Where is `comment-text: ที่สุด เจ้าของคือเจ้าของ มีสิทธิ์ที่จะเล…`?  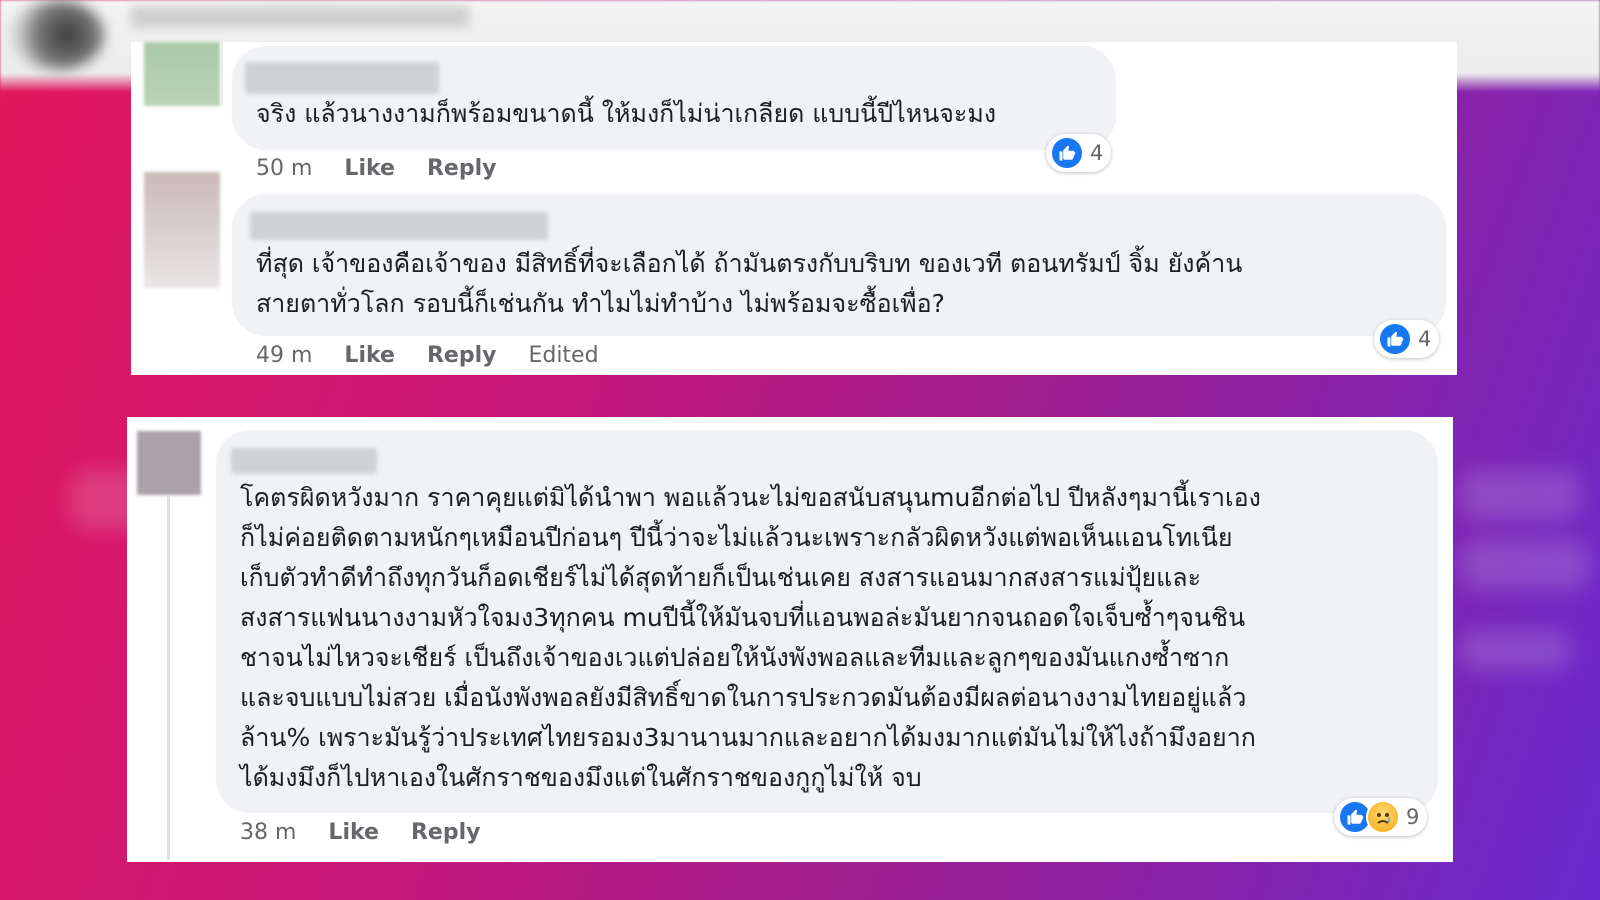 comment-text: ที่สุด เจ้าของคือเจ้าของ มีสิทธิ์ที่จะเล… is located at coordinates (749, 283).